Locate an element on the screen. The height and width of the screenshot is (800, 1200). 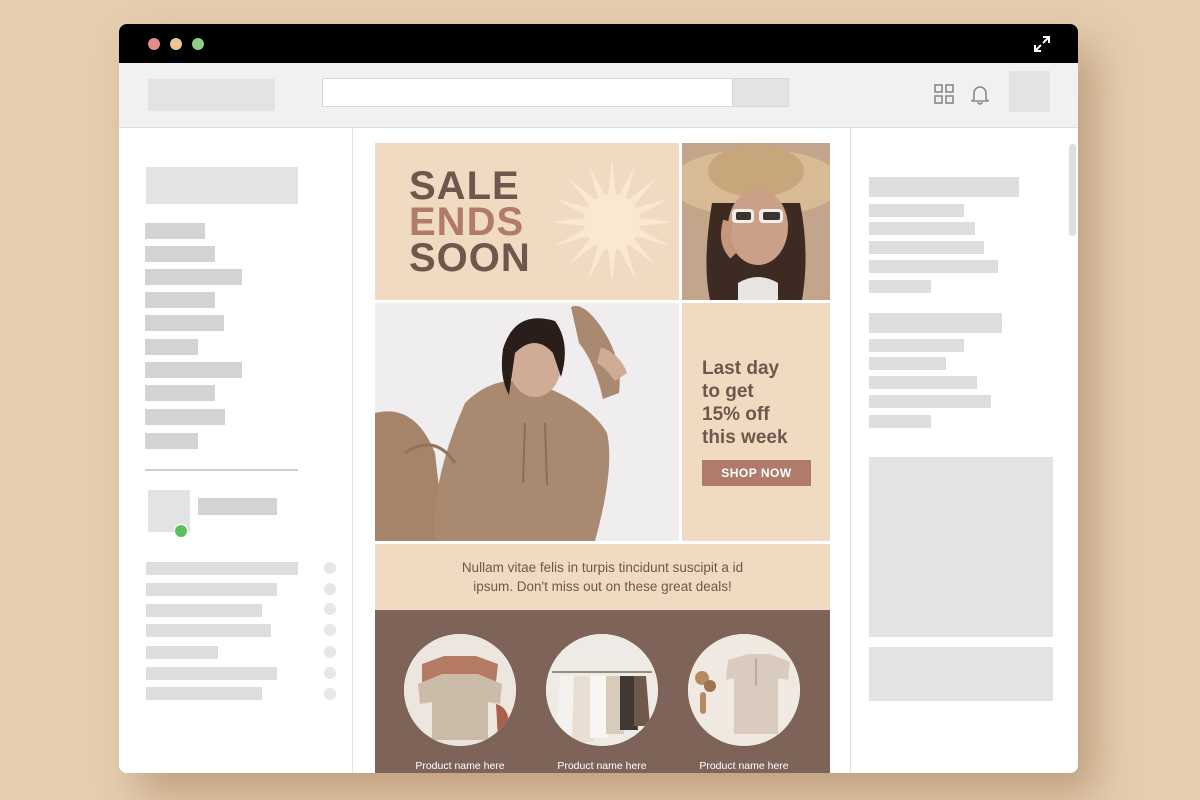
product-name-1: Product name here is located at coordinates (460, 766).